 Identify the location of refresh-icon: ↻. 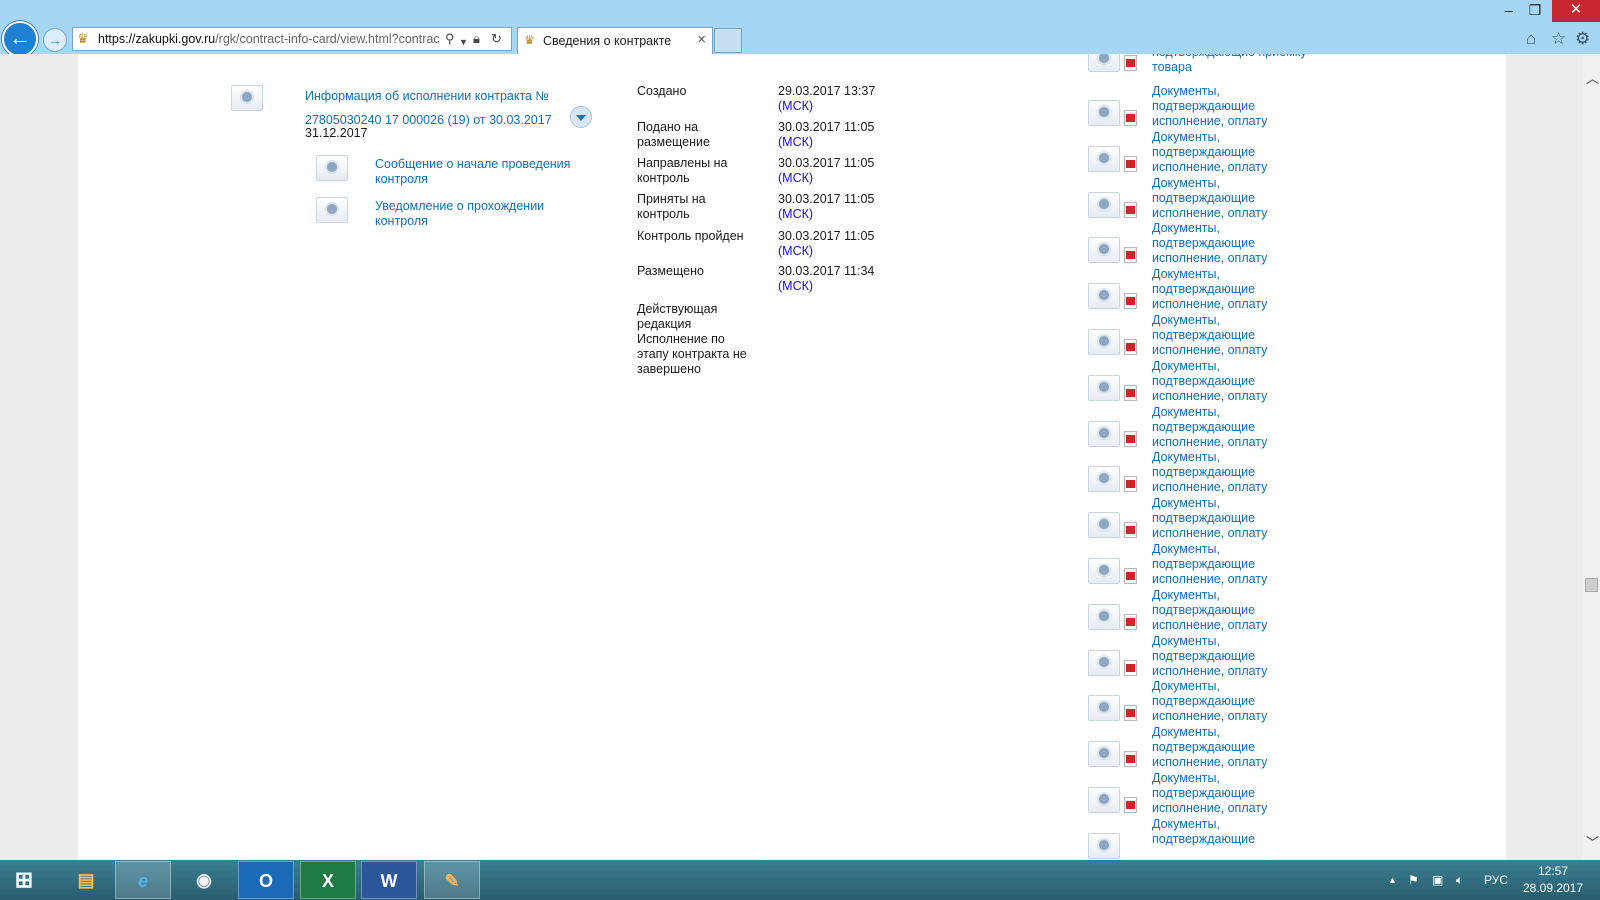
(496, 39).